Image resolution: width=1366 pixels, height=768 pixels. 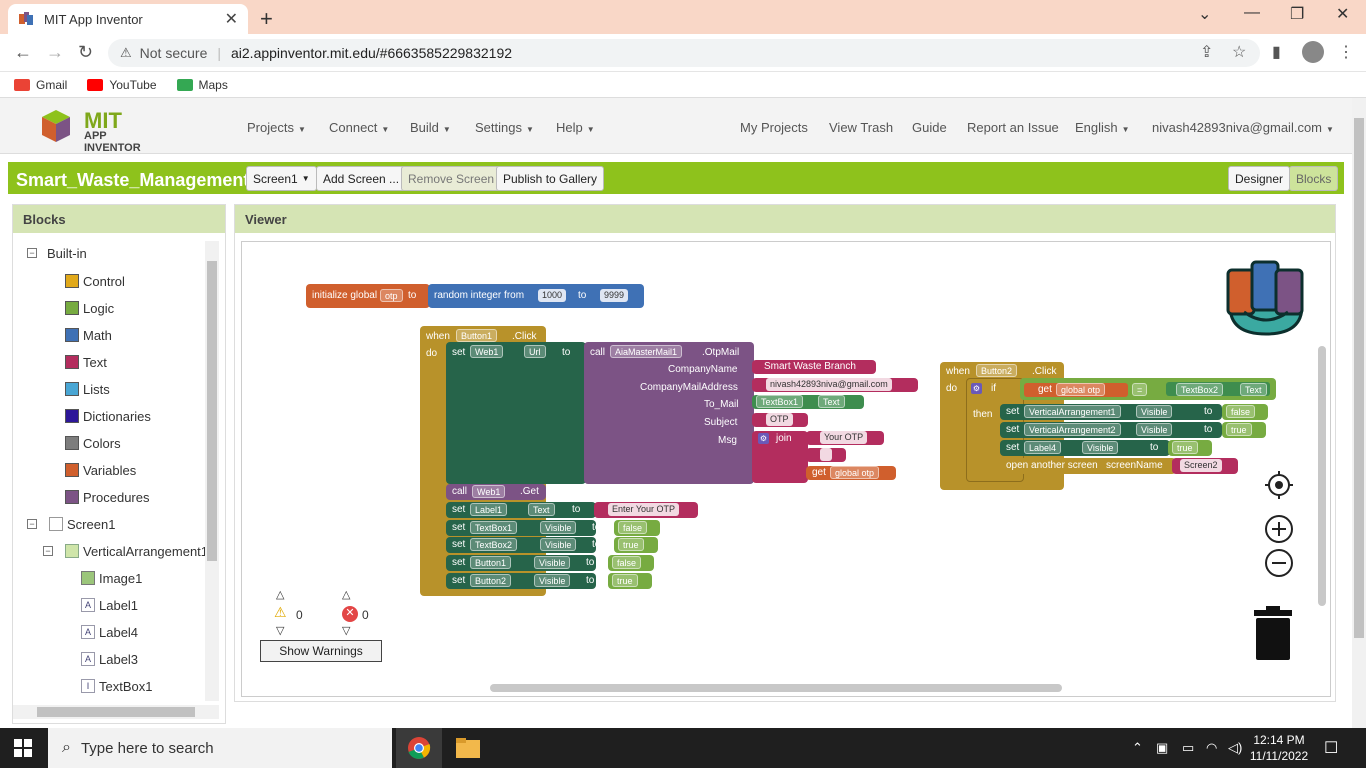 What do you see at coordinates (1244, 430) in the screenshot?
I see `logic-true-3: true` at bounding box center [1244, 430].